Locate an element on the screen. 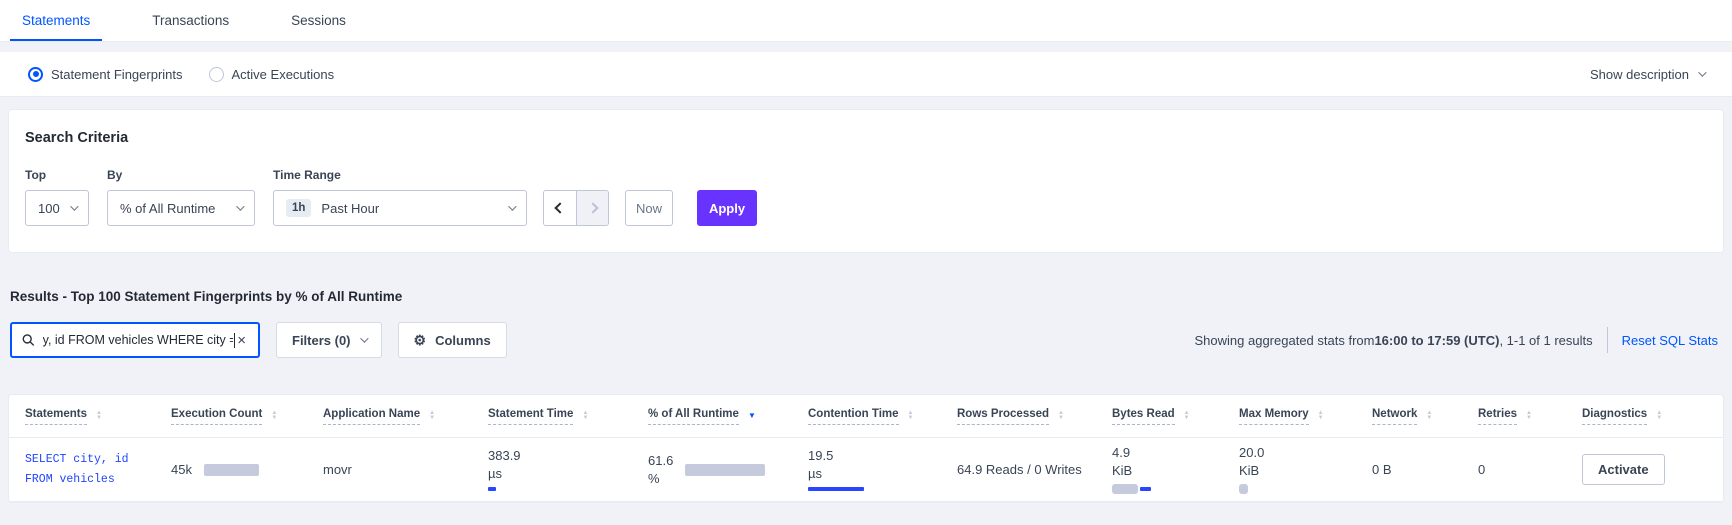 Image resolution: width=1732 pixels, height=525 pixels. statement-time-cell: 383.9 µs is located at coordinates (568, 469).